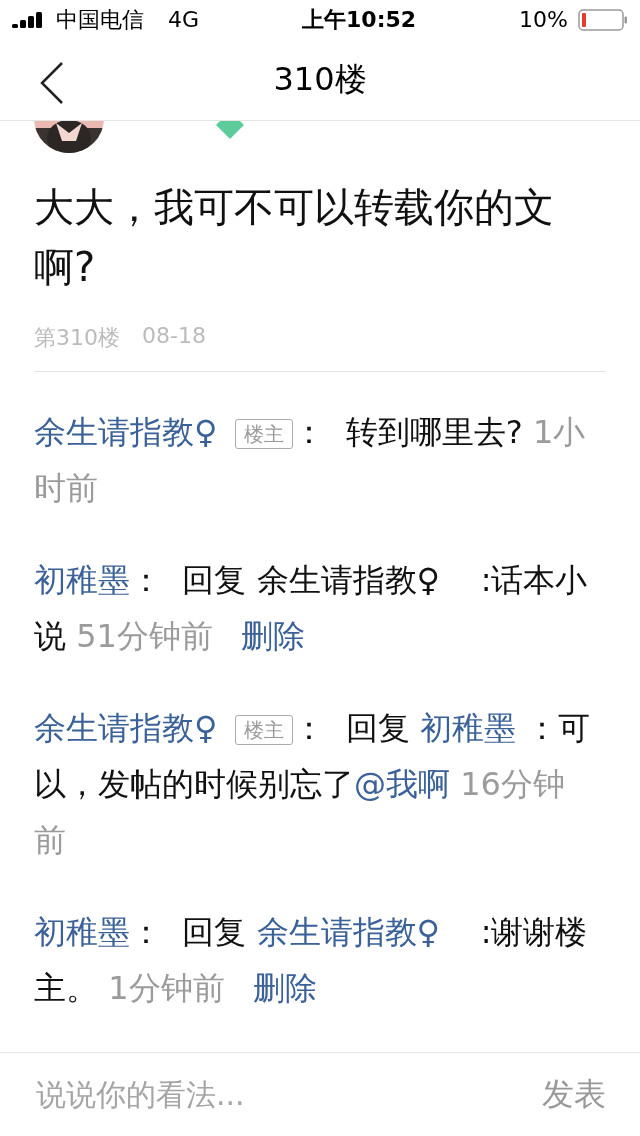 The image size is (640, 1136). Describe the element at coordinates (311, 609) in the screenshot. I see `comment: 初稚墨： 回复 余生请指教♀ :话本小说 51分钟前 删除` at that location.